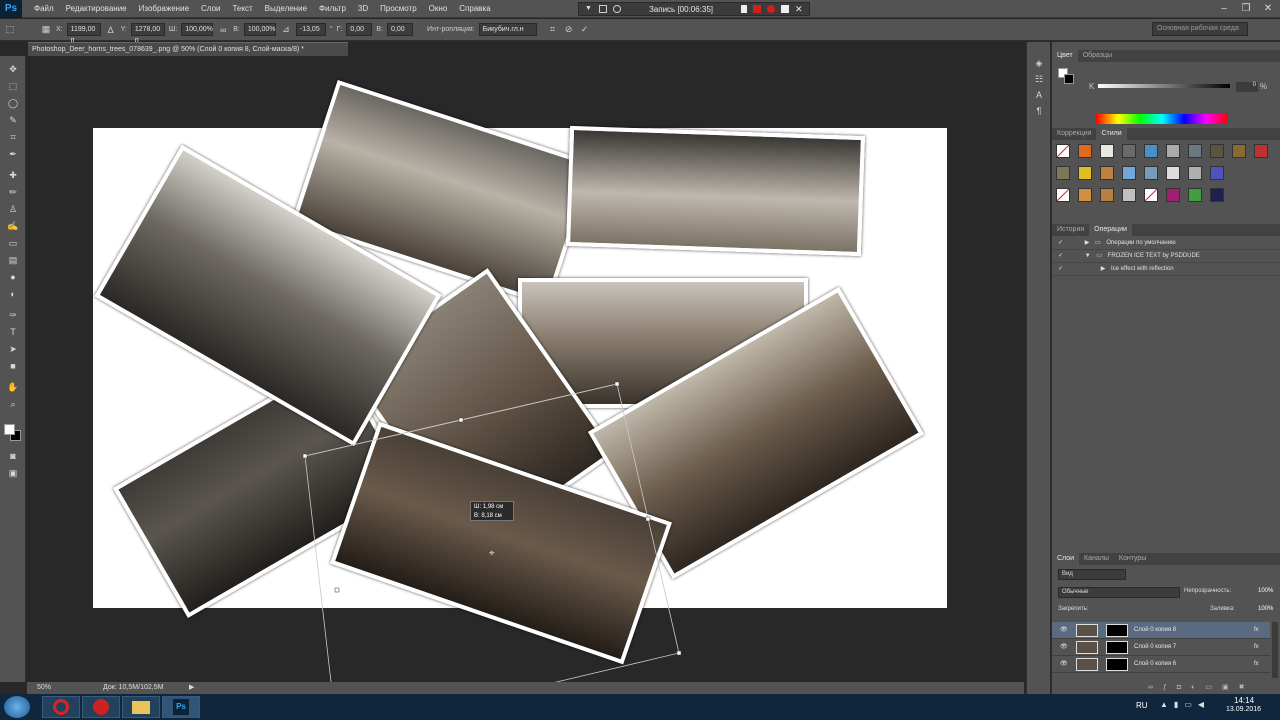 The width and height of the screenshot is (1280, 720). Describe the element at coordinates (1039, 63) in the screenshot. I see `panel-3d-icon: ◈` at that location.